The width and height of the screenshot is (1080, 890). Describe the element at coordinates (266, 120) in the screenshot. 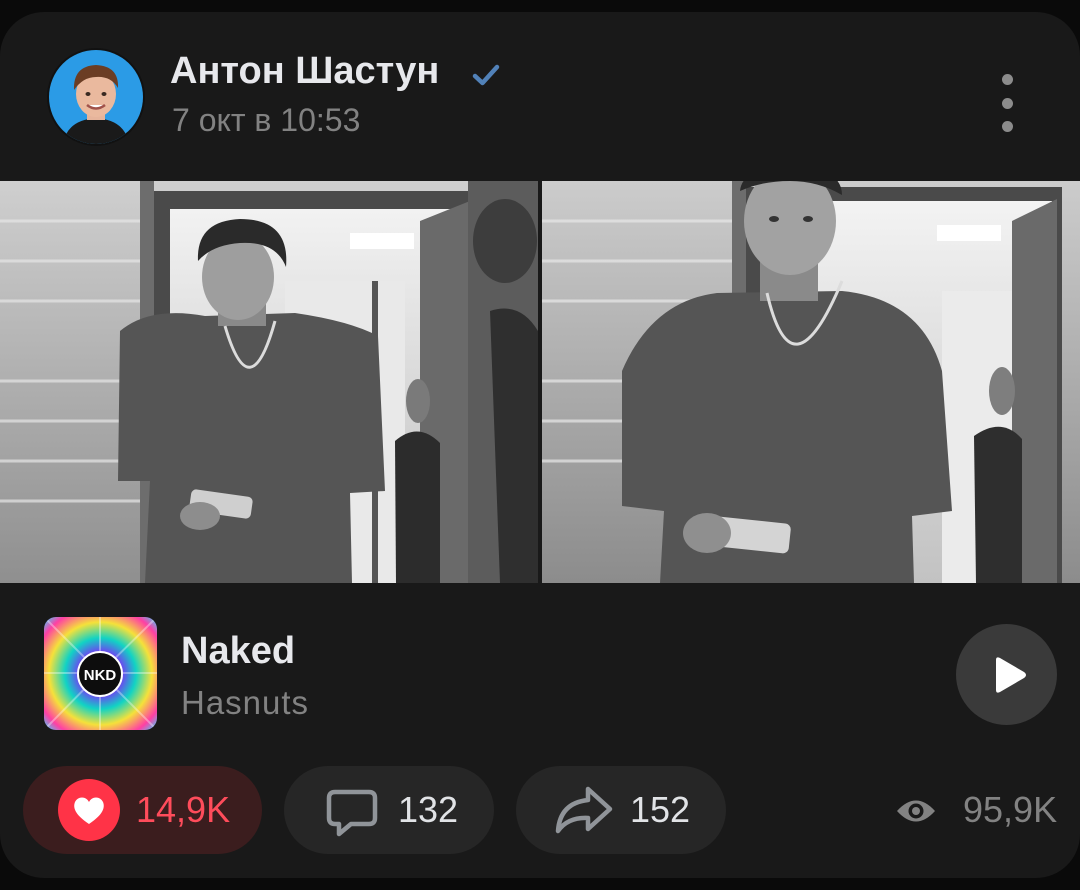

I see `post-time: 7 окт в 10:53` at that location.